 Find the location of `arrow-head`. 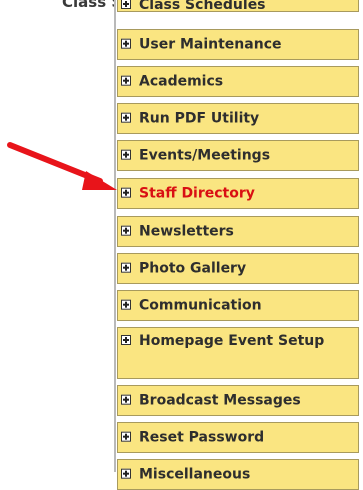

arrow-head is located at coordinates (99, 180).